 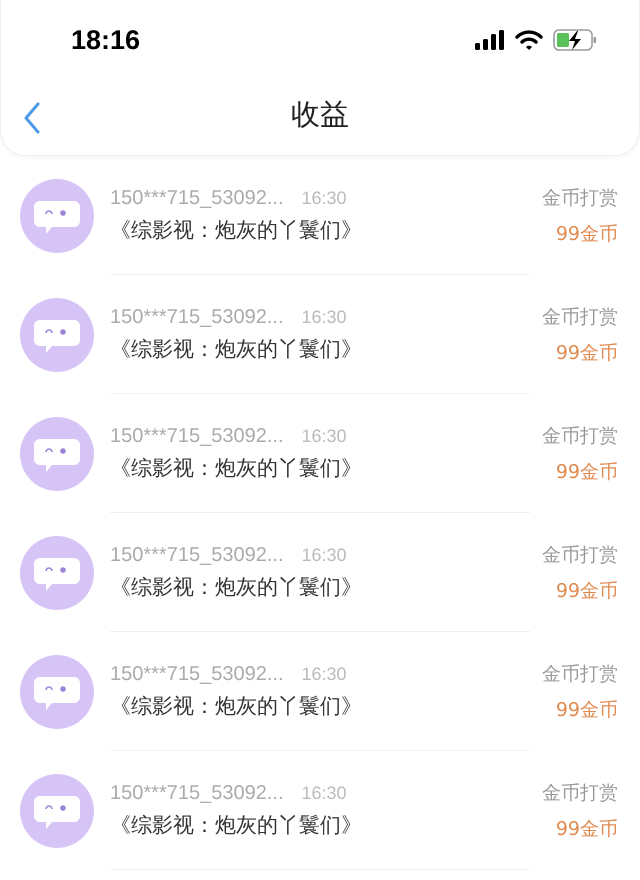 What do you see at coordinates (575, 40) in the screenshot?
I see `battery-charging-icon` at bounding box center [575, 40].